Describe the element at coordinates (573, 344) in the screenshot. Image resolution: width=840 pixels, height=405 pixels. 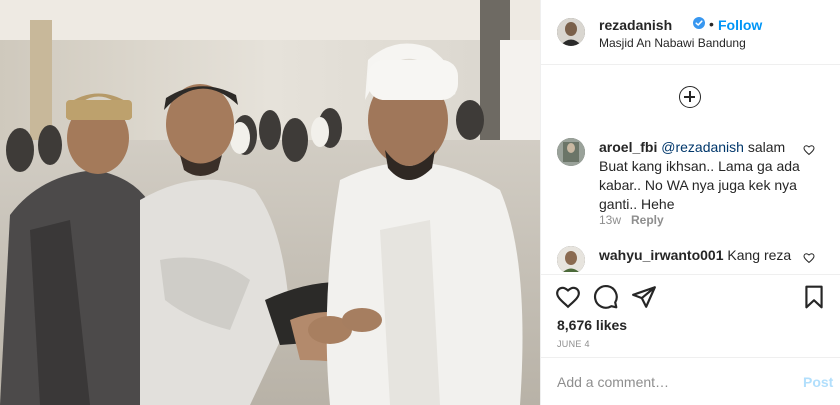
I see `post-date: JUNE 4` at that location.